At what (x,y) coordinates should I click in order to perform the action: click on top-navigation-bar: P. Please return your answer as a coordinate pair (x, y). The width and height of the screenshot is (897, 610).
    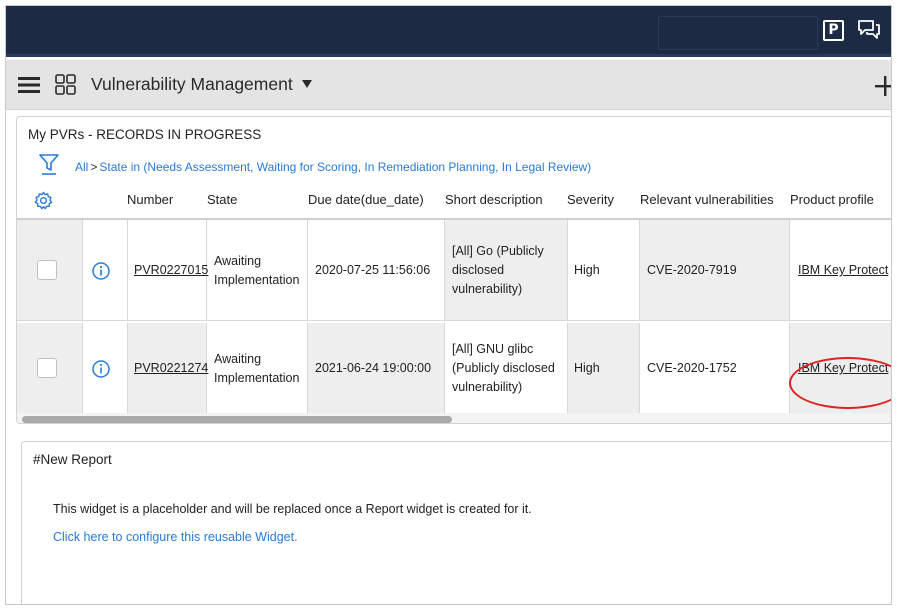
    Looking at the image, I should click on (448, 31).